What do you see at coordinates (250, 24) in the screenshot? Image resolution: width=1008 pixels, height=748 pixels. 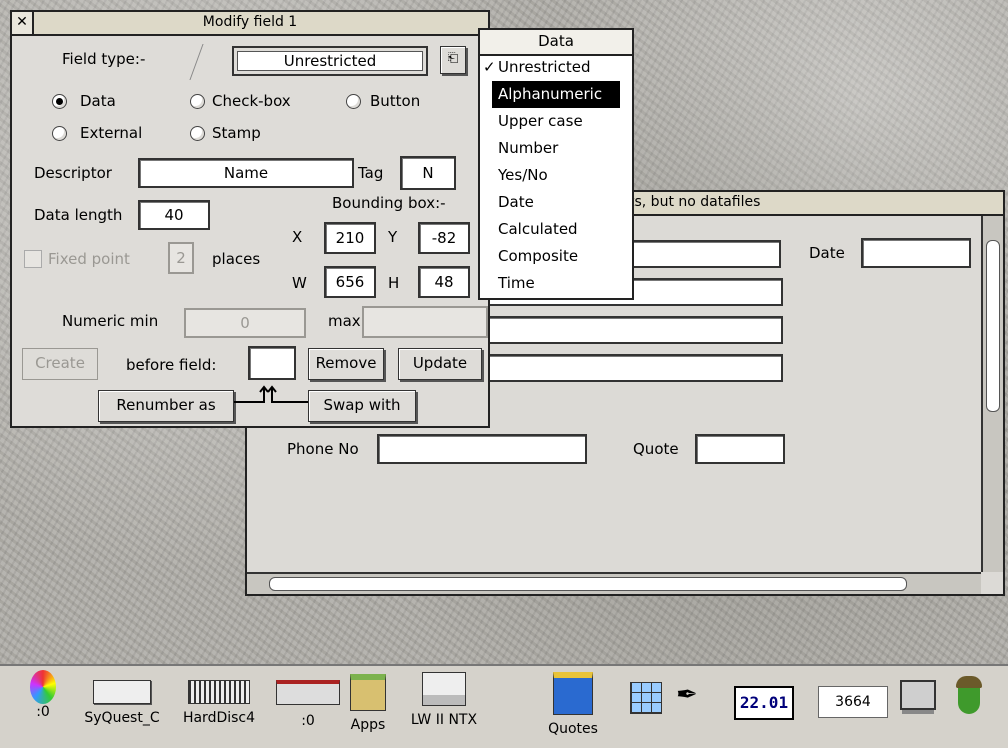 I see `modify-window-titlebar: Modify field 1` at bounding box center [250, 24].